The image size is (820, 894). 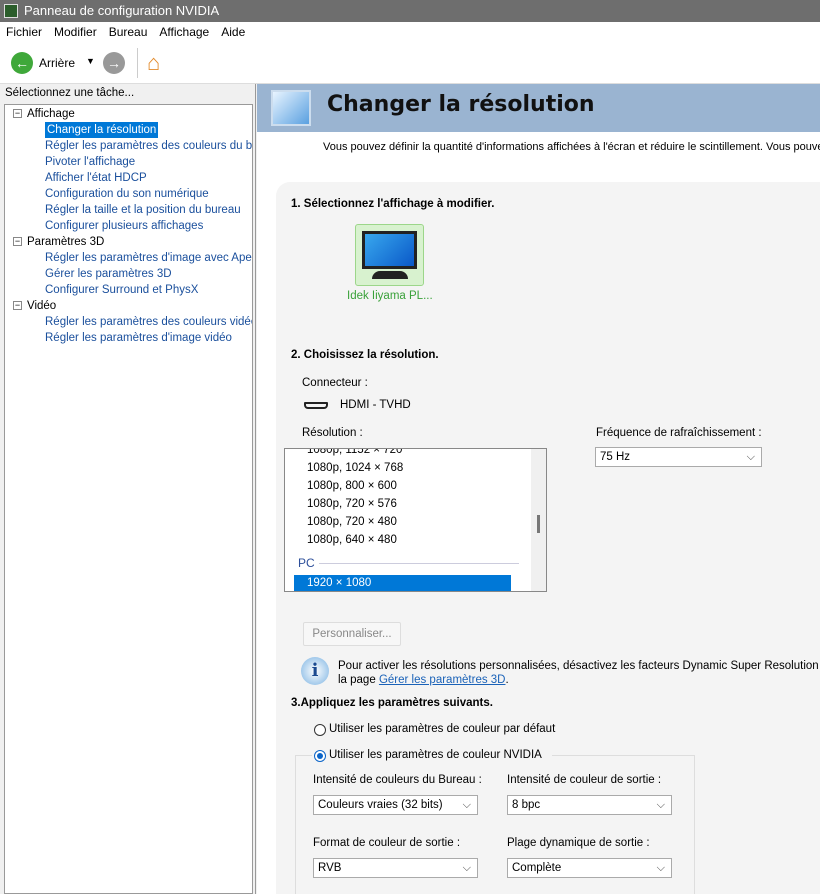 I want to click on tree-category-video: − Vidéo, so click(x=34, y=306).